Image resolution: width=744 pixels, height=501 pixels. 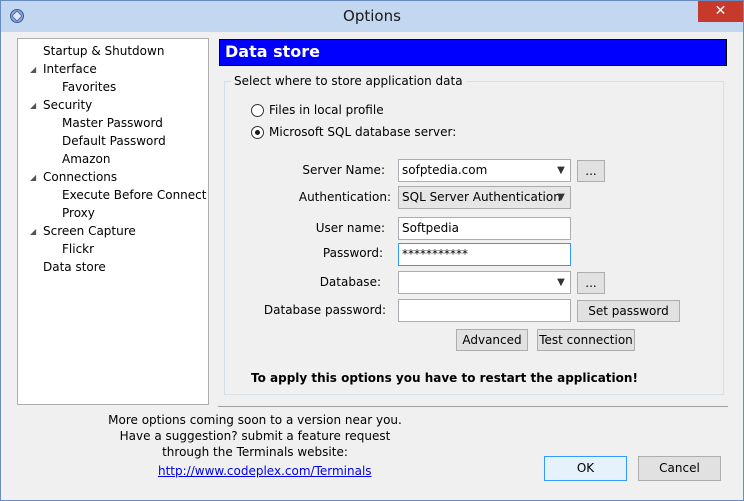 I want to click on ok-button: OK, so click(x=585, y=468).